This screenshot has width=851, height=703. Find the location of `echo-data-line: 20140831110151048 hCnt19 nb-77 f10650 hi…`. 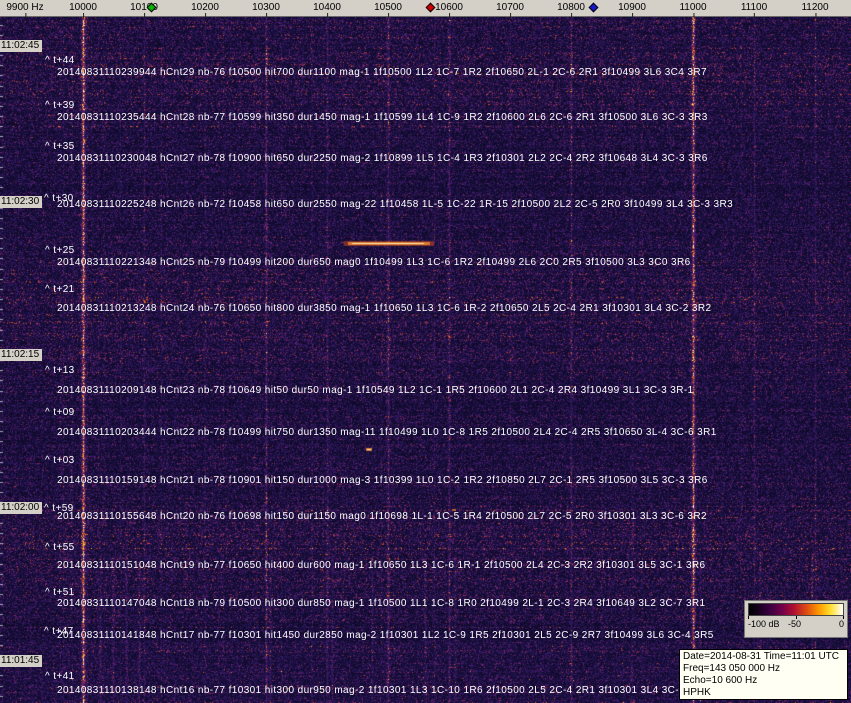

echo-data-line: 20140831110151048 hCnt19 nb-77 f10650 hi… is located at coordinates (381, 565).